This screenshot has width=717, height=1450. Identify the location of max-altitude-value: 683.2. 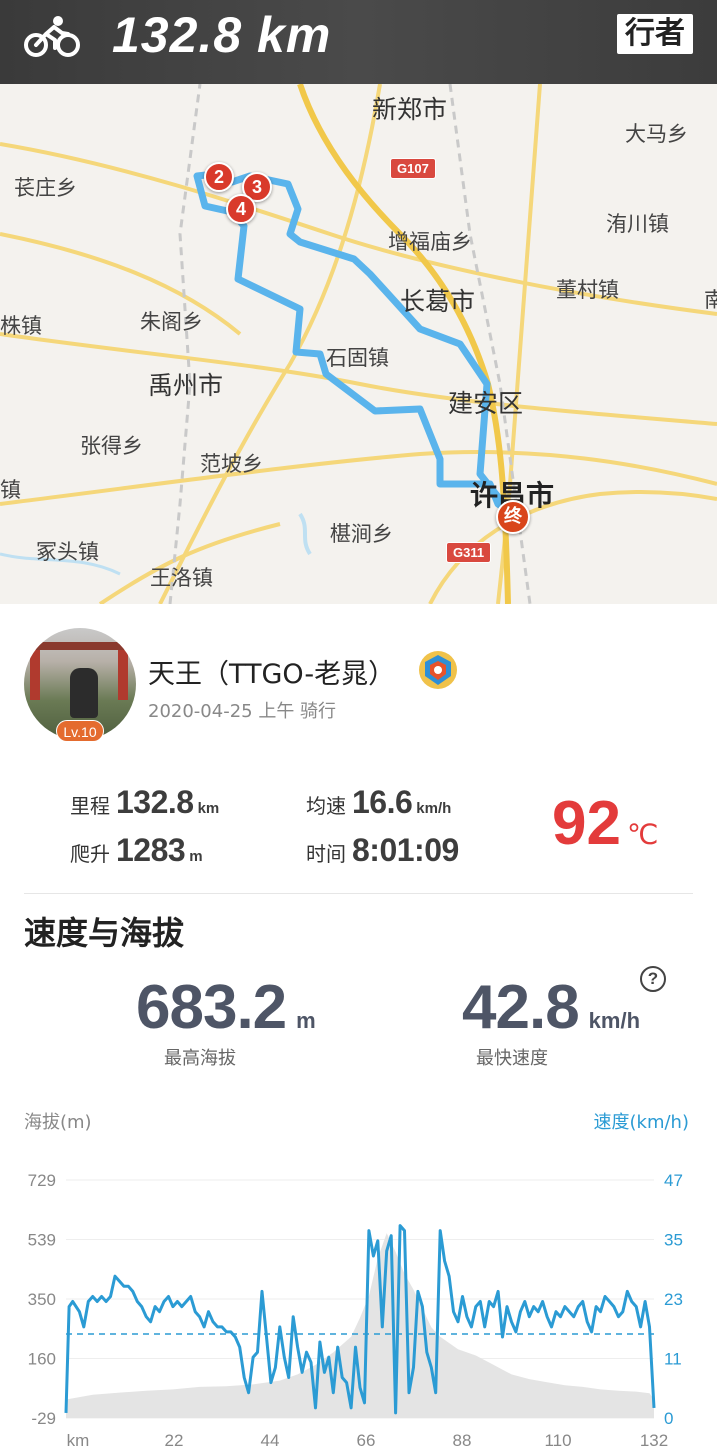
(211, 1007).